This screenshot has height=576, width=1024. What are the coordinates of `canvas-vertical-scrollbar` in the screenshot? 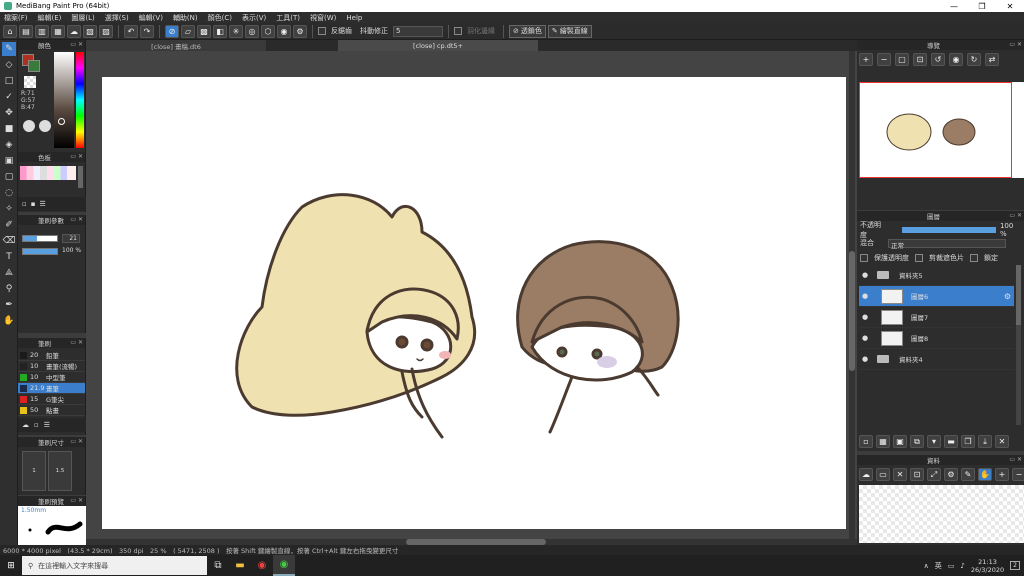 It's located at (852, 298).